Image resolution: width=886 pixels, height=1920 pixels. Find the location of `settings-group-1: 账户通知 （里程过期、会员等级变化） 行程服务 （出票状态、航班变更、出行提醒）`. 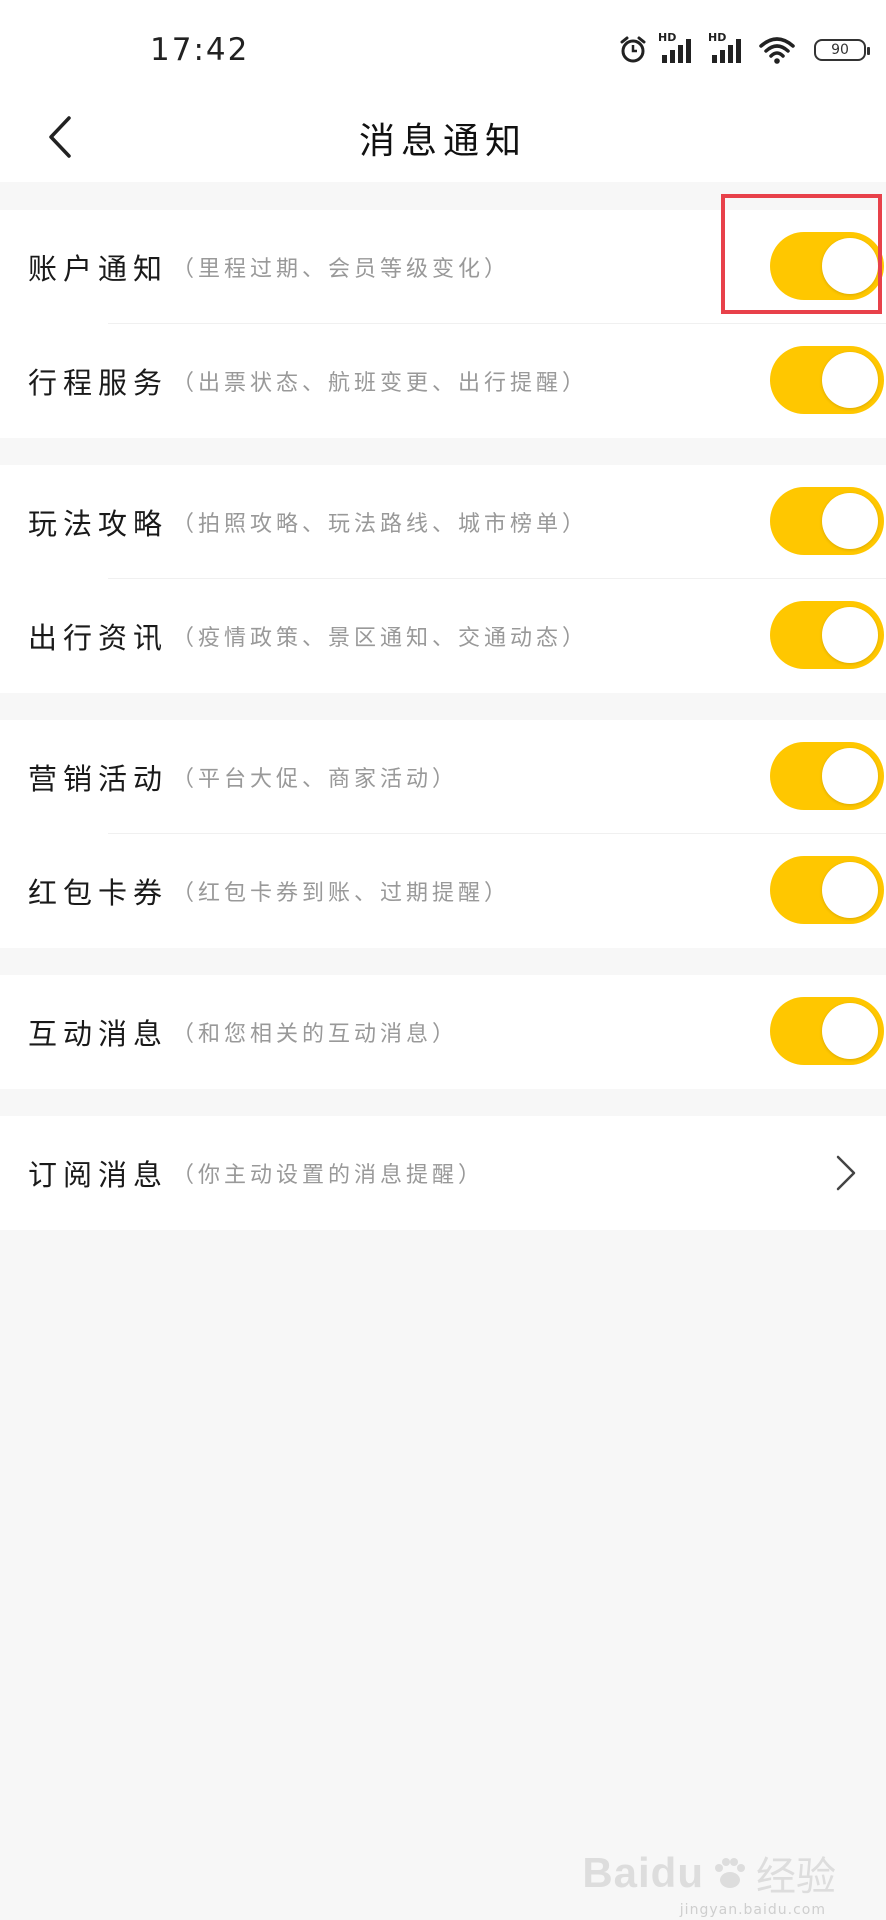

settings-group-1: 账户通知 （里程过期、会员等级变化） 行程服务 （出票状态、航班变更、出行提醒） is located at coordinates (443, 324).